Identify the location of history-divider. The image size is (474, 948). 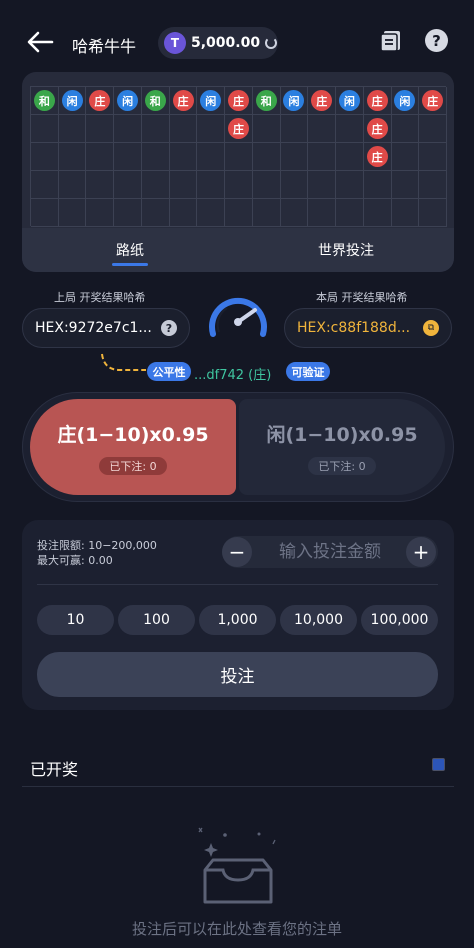
(238, 786).